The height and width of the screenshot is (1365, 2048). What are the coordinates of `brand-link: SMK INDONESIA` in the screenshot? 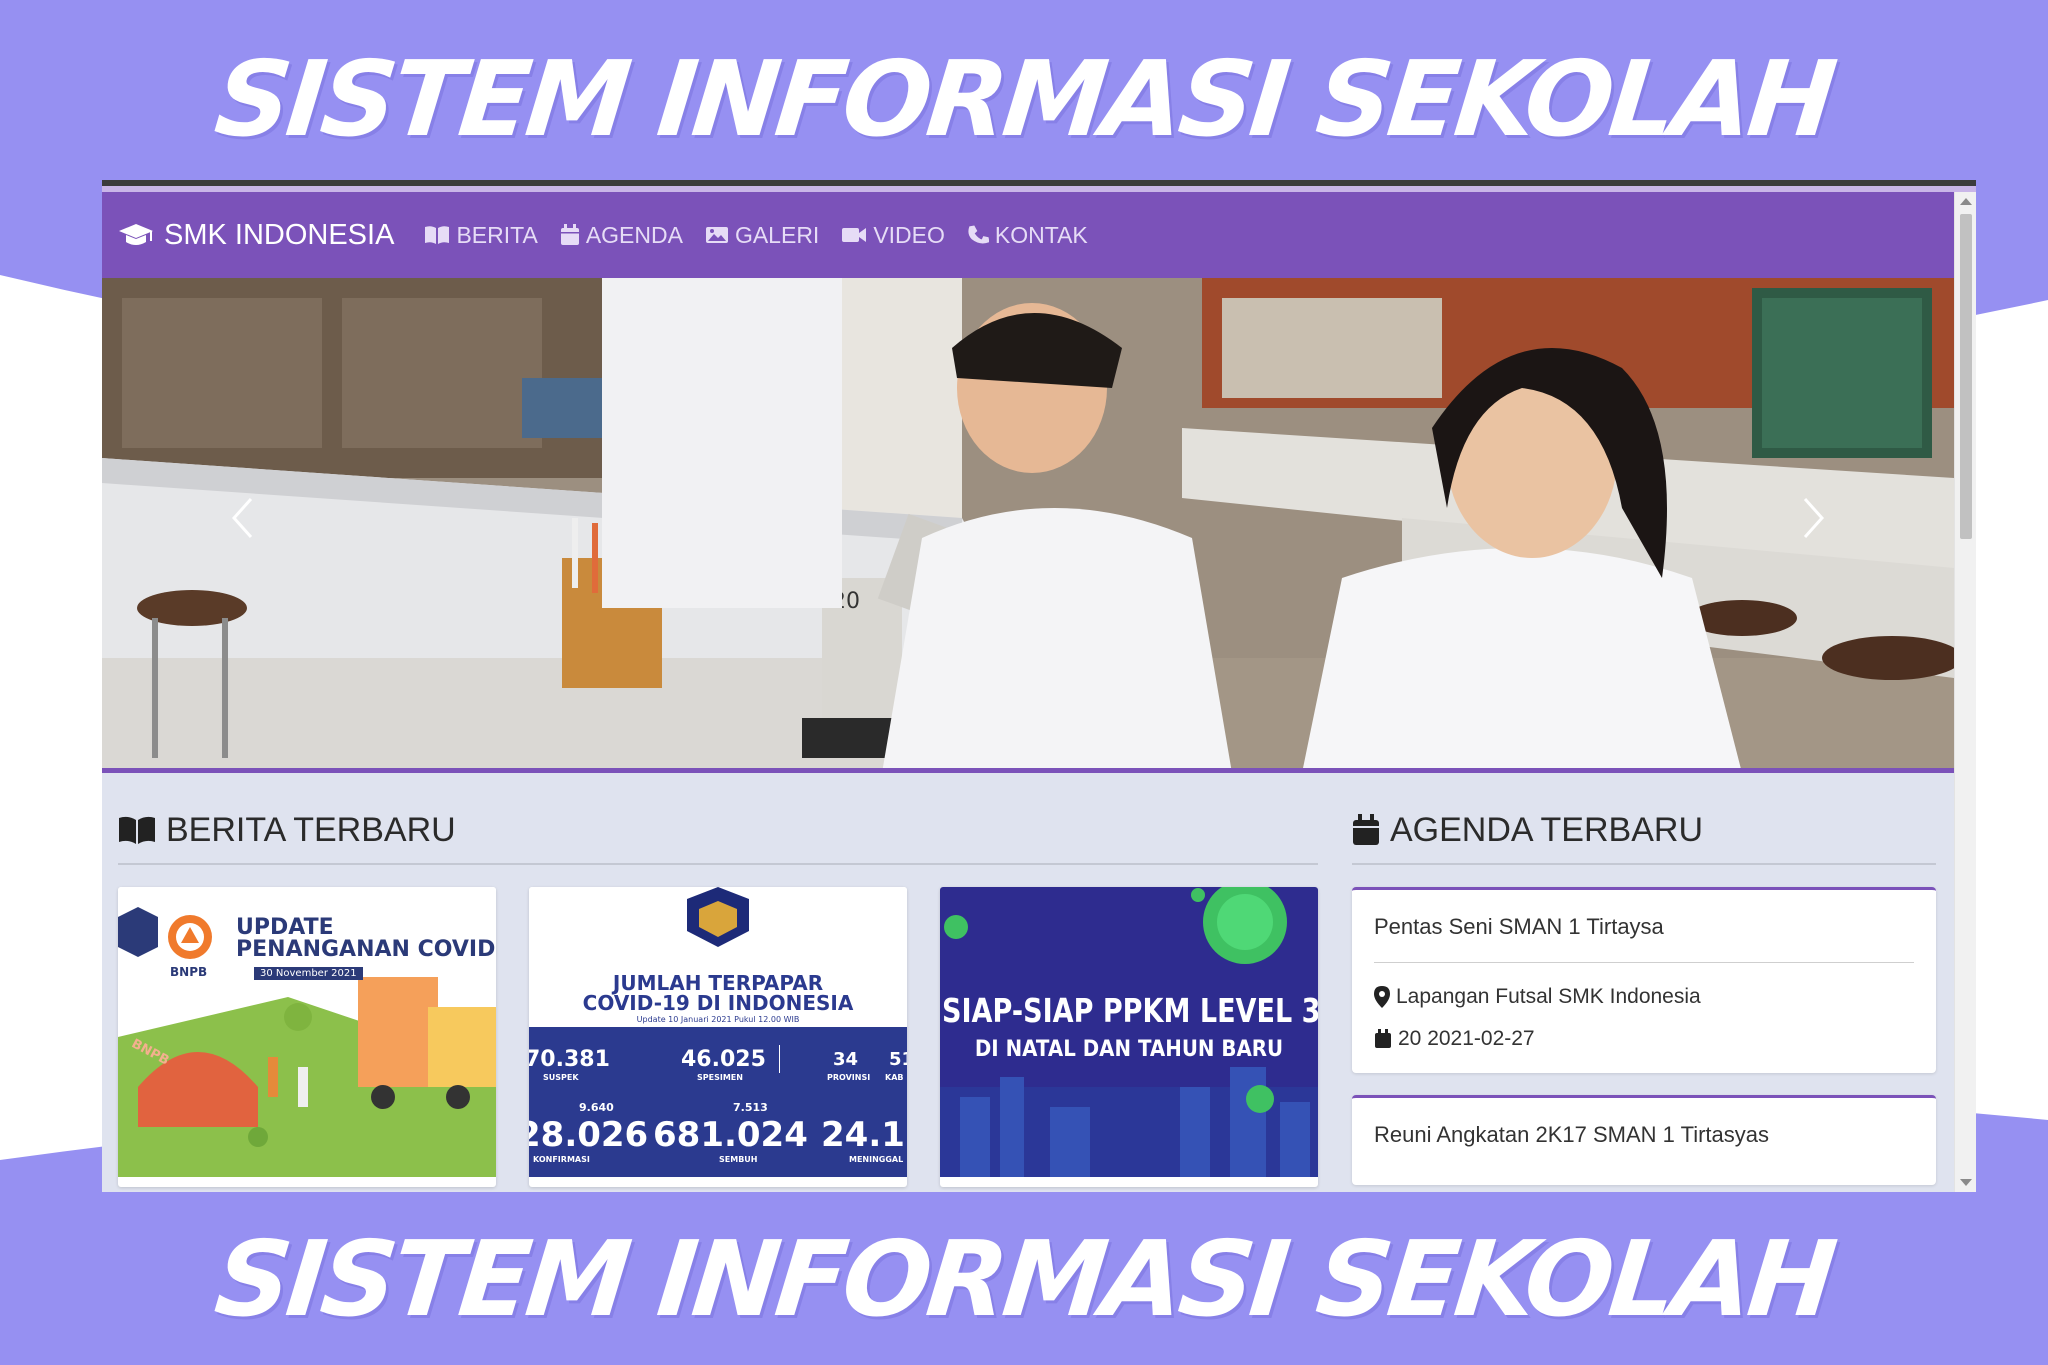 It's located at (256, 235).